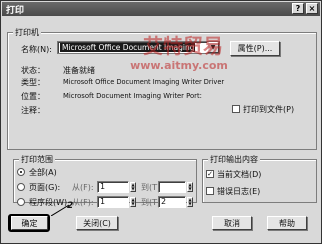 This screenshot has width=322, height=244. What do you see at coordinates (172, 202) in the screenshot?
I see `program-to-input: 2` at bounding box center [172, 202].